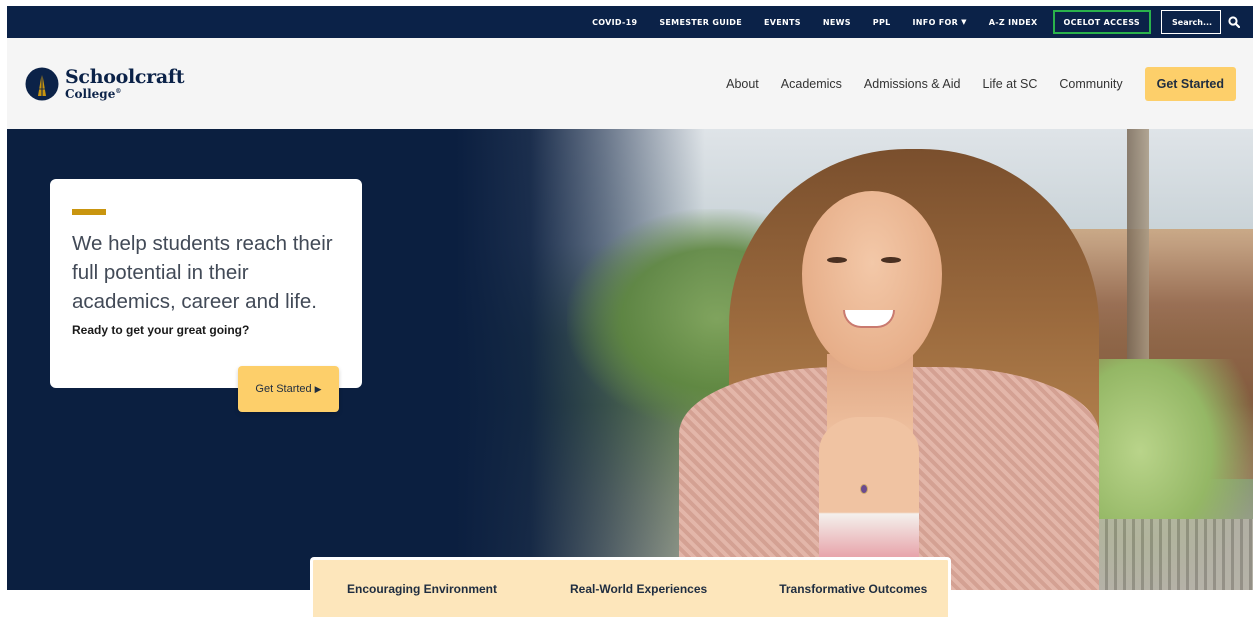 The height and width of the screenshot is (617, 1253). Describe the element at coordinates (811, 84) in the screenshot. I see `nav-academics: Academics` at that location.